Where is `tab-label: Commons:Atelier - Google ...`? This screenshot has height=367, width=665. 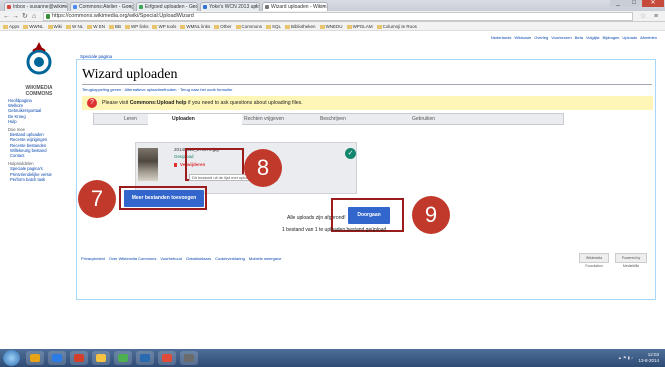
tab-label: Commons:Atelier - Google ... is located at coordinates (106, 7).